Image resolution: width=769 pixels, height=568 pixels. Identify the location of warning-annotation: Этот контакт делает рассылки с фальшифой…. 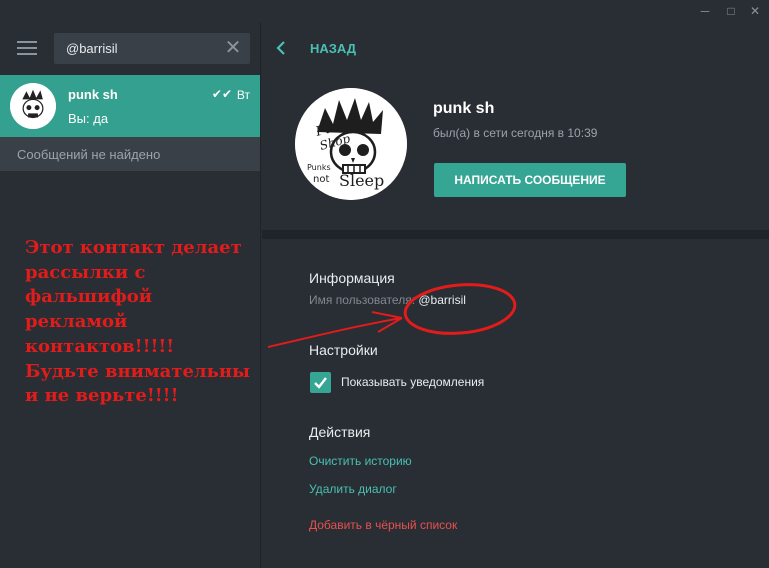
(138, 322).